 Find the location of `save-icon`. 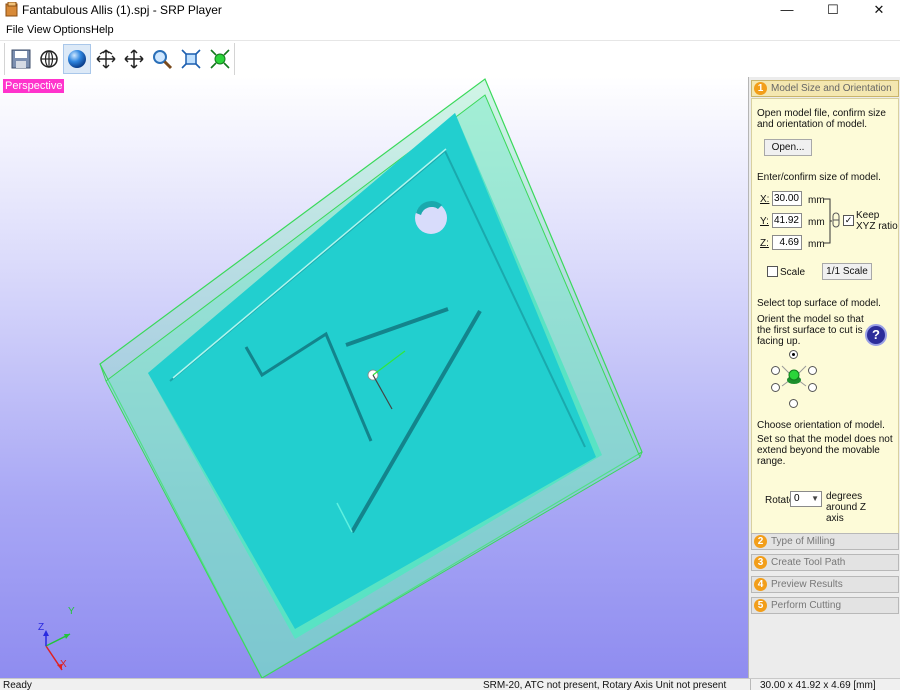

save-icon is located at coordinates (21, 59).